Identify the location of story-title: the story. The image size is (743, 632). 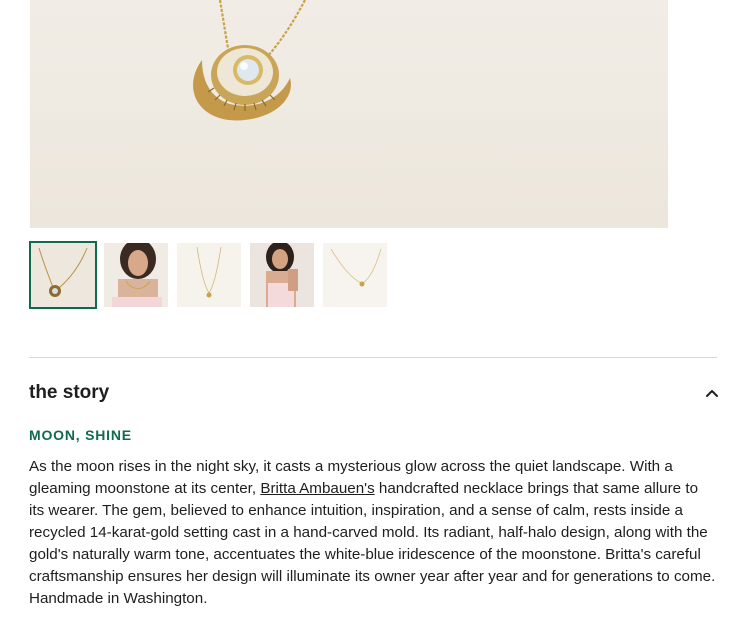
(69, 392).